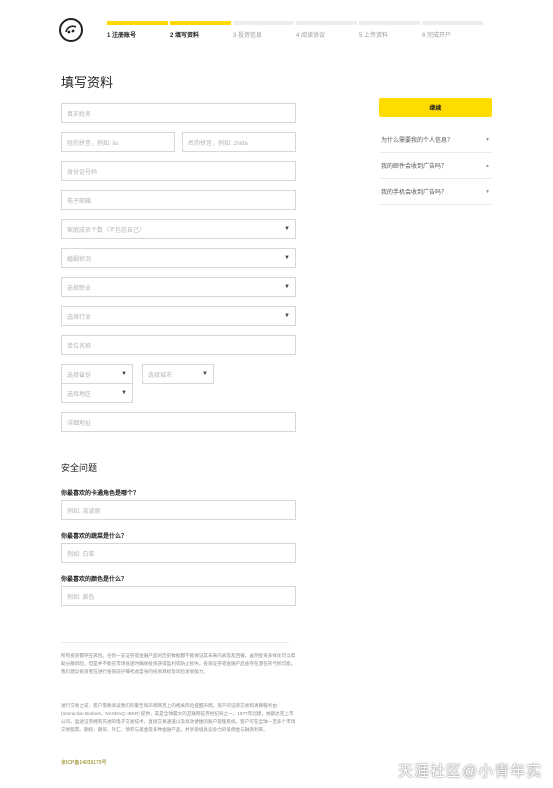  What do you see at coordinates (122, 36) in the screenshot?
I see `step-label: 1 注册账号` at bounding box center [122, 36].